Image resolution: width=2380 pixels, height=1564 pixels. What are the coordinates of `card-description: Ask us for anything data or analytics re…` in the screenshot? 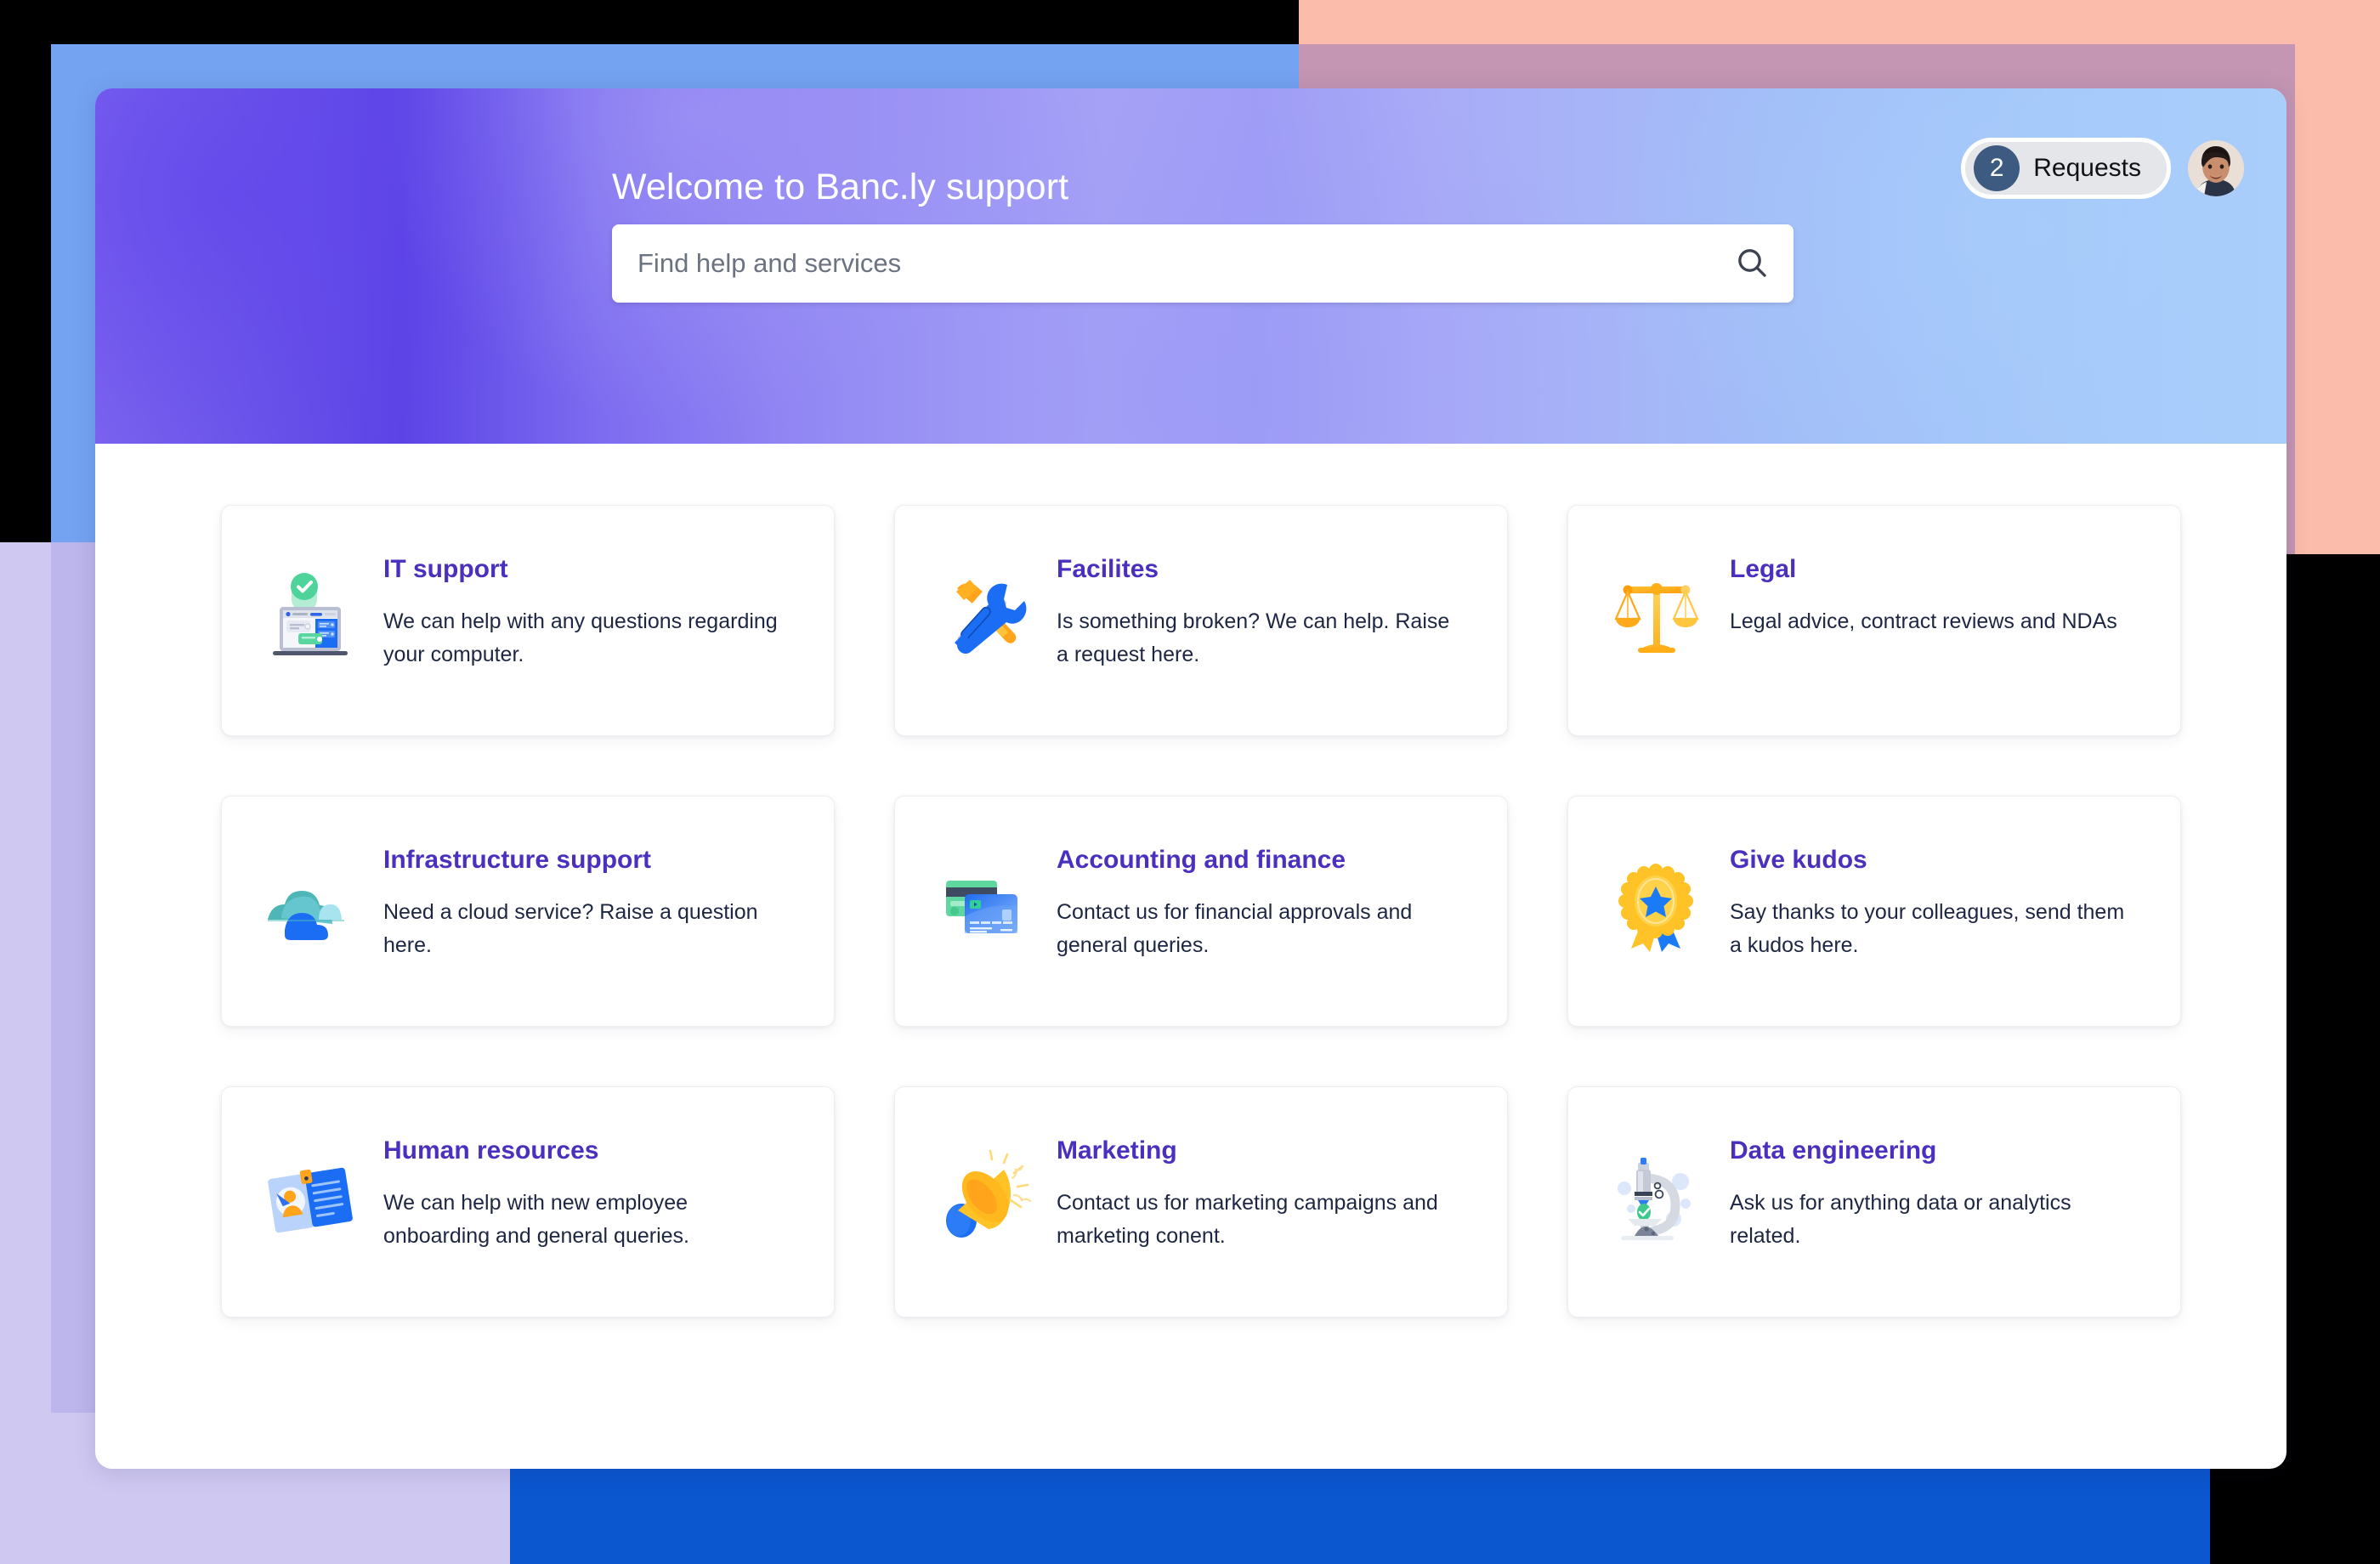 It's located at (1900, 1219).